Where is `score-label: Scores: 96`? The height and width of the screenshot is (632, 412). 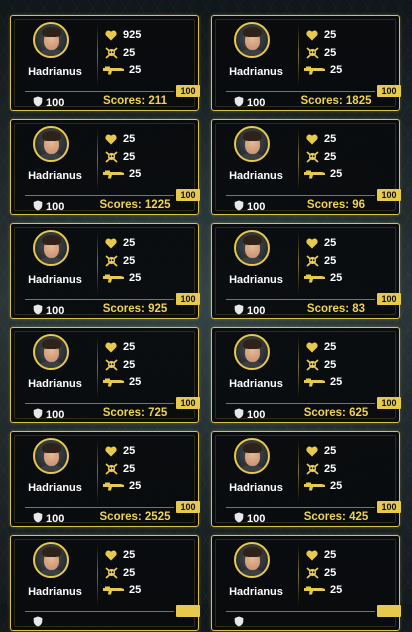
score-label: Scores: 96 is located at coordinates (336, 205).